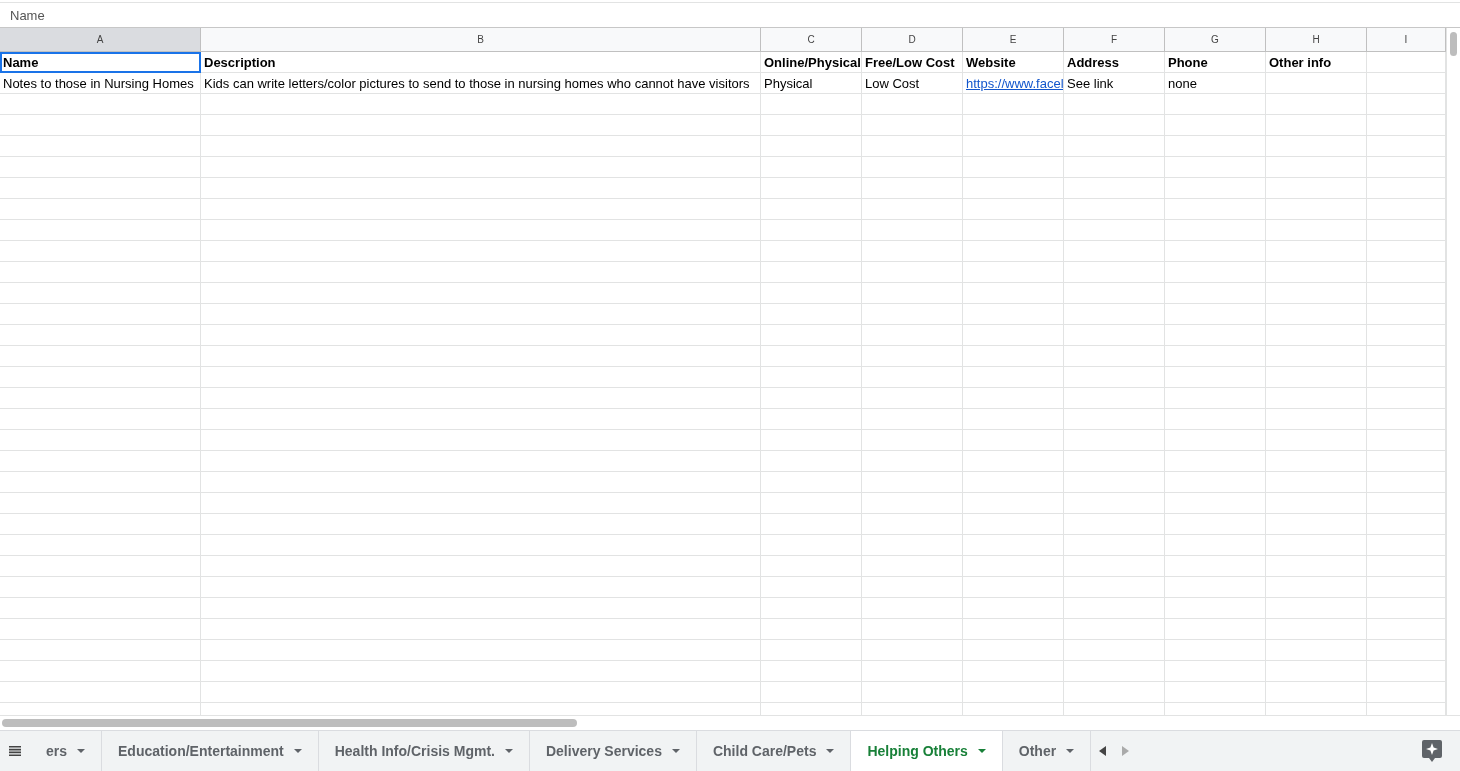 This screenshot has height=771, width=1460. What do you see at coordinates (1114, 62) in the screenshot?
I see `header-cell: Address` at bounding box center [1114, 62].